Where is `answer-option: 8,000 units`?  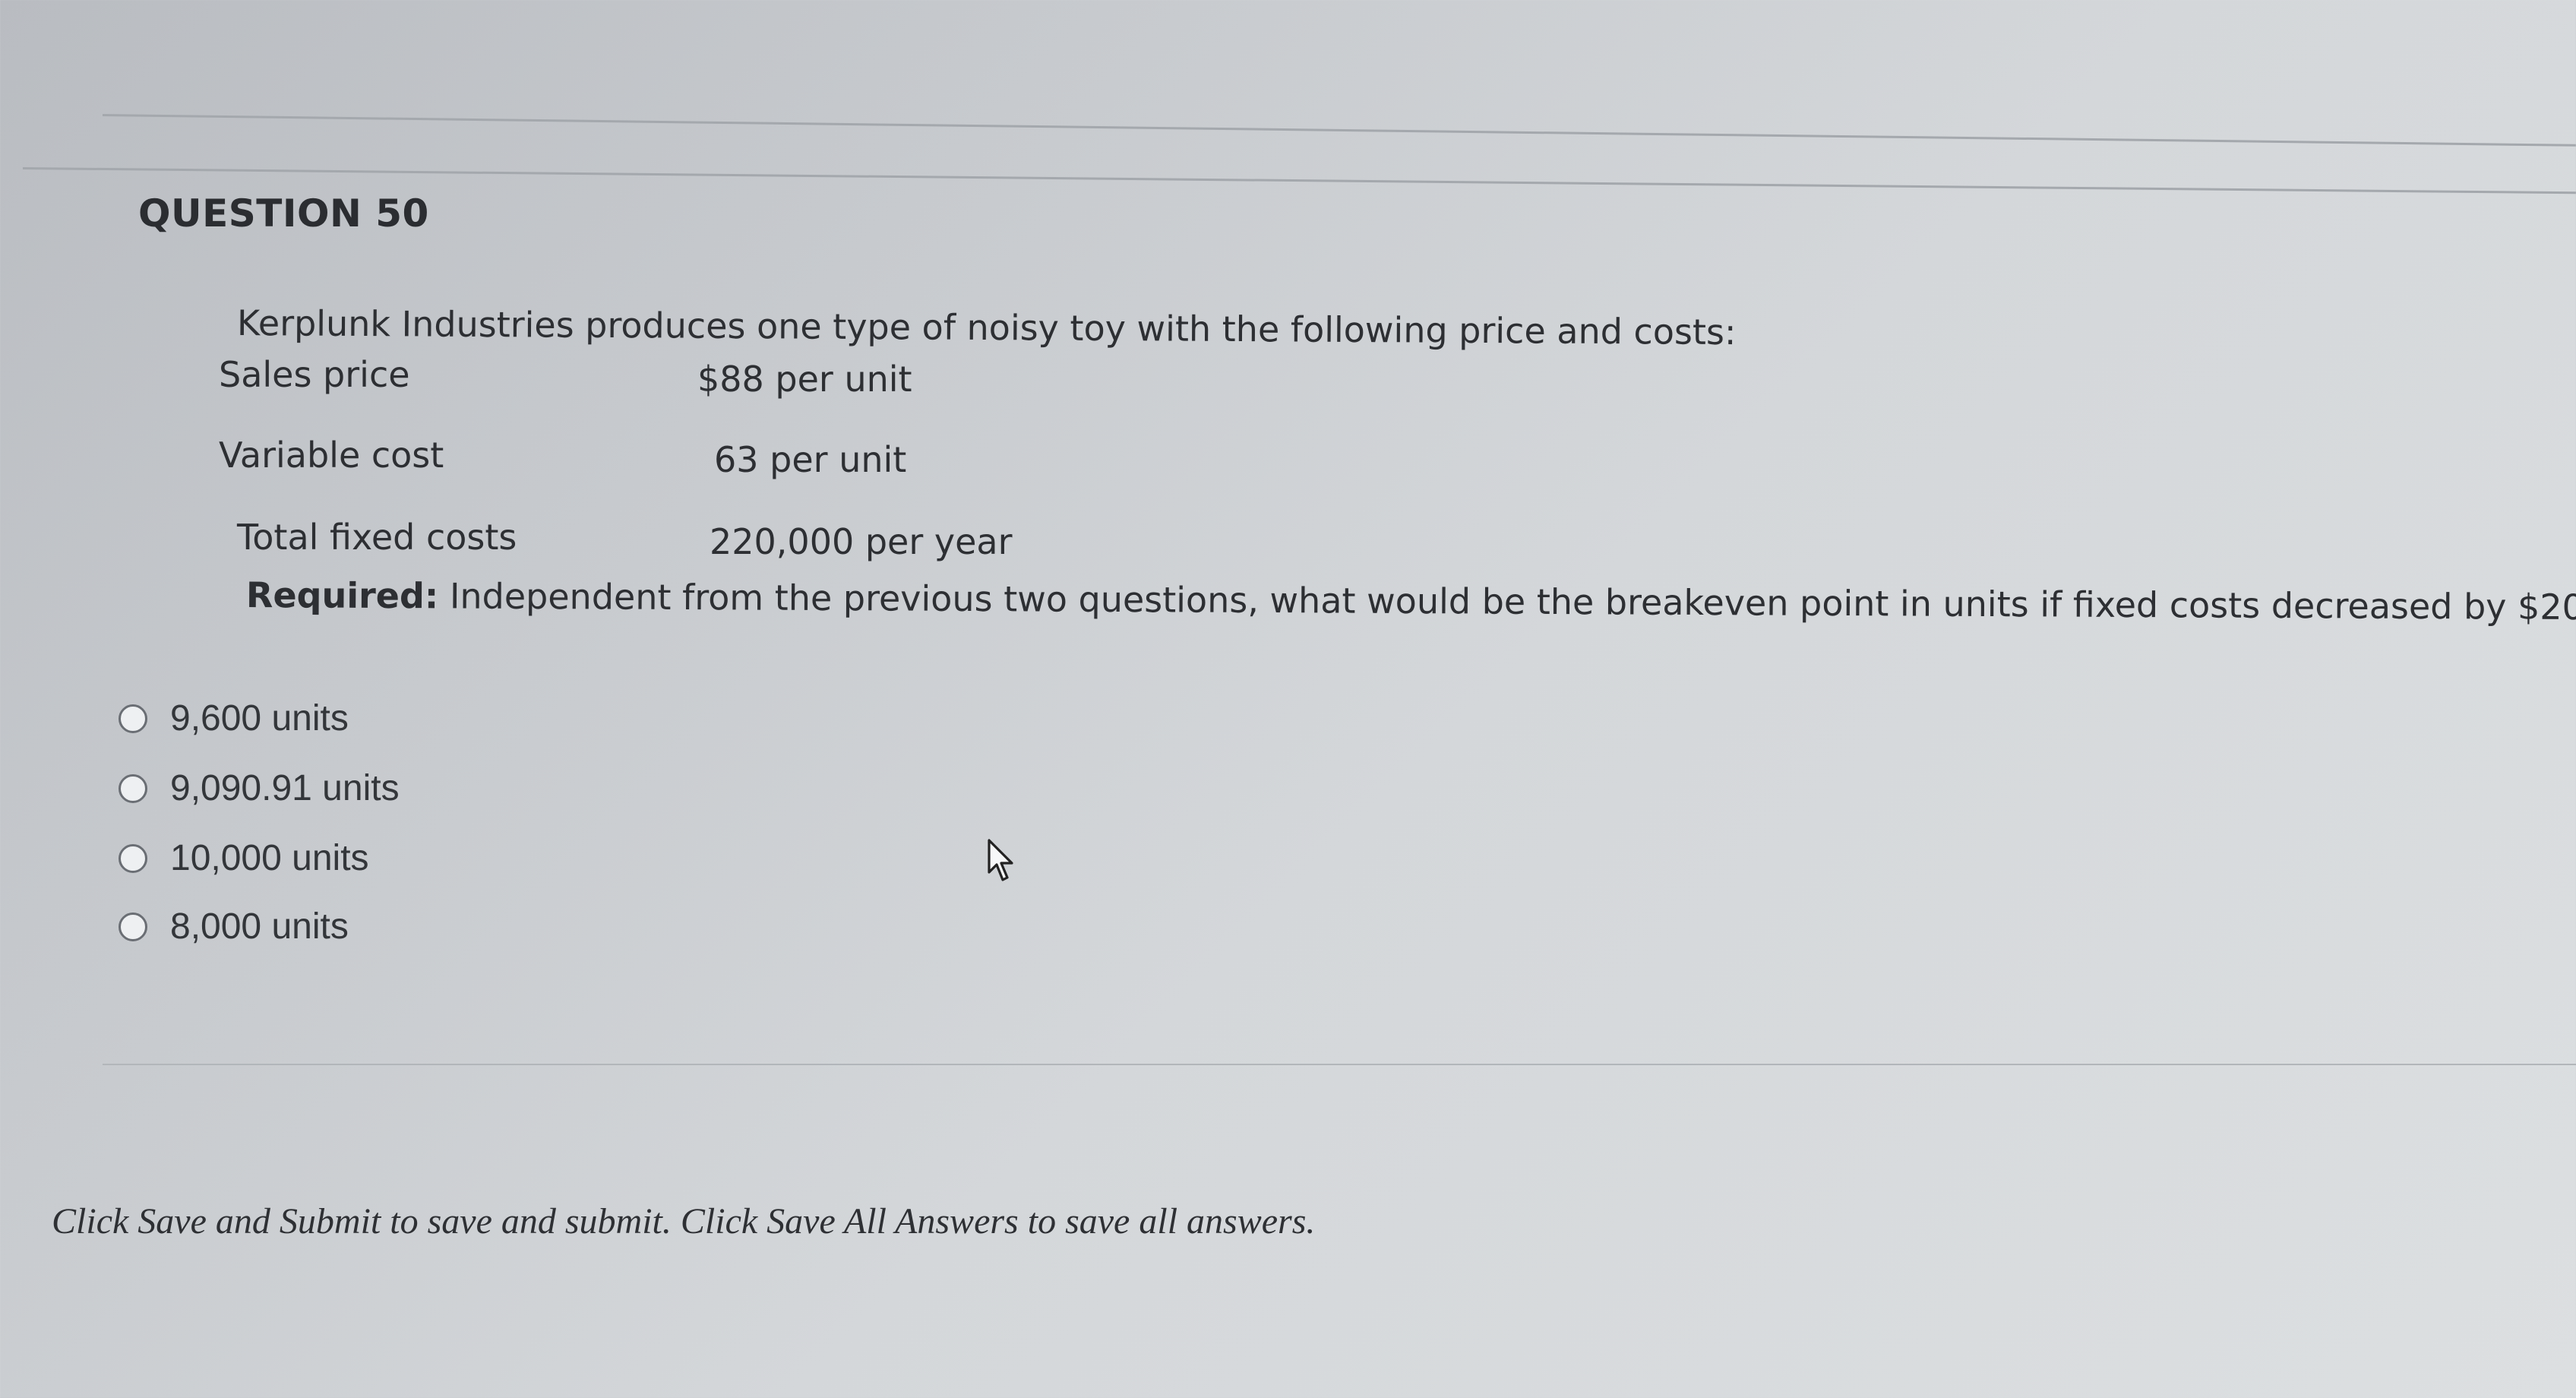 answer-option: 8,000 units is located at coordinates (234, 926).